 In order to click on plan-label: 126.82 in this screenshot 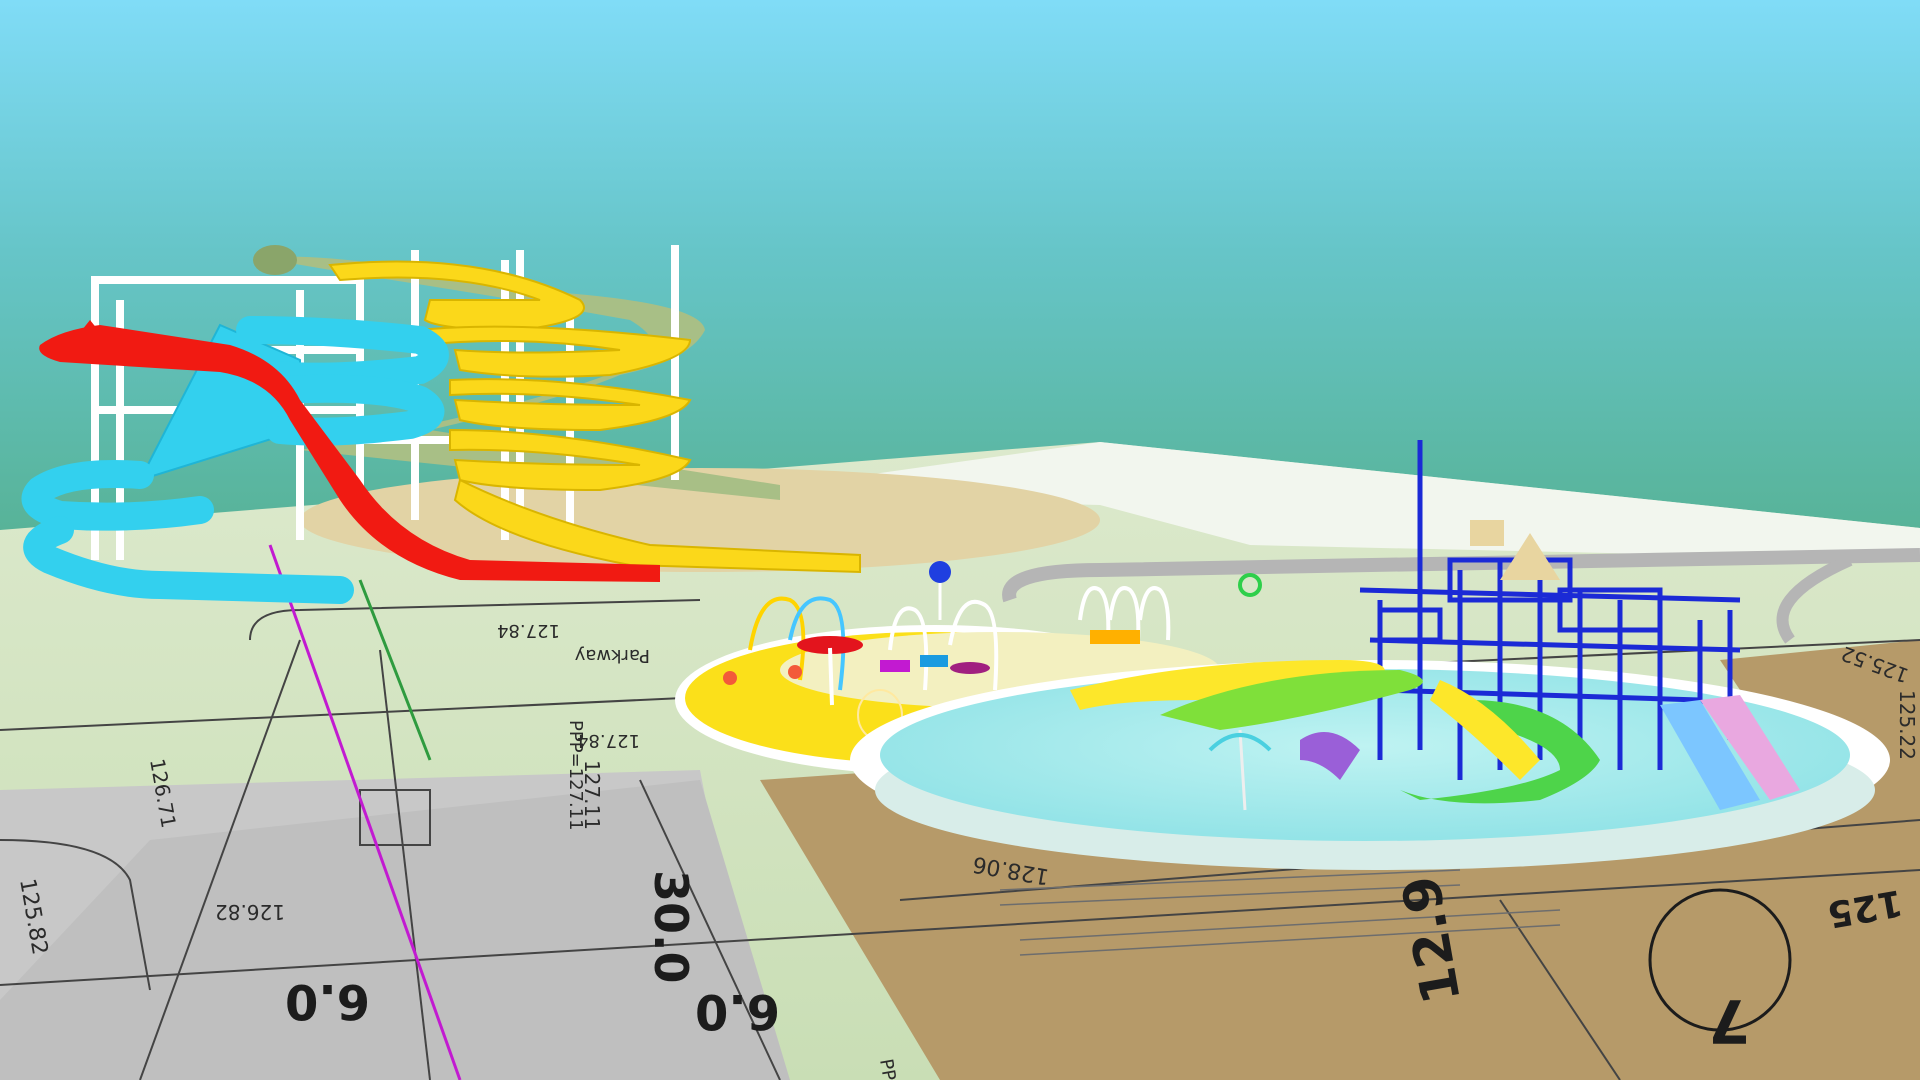, I will do `click(250, 912)`.